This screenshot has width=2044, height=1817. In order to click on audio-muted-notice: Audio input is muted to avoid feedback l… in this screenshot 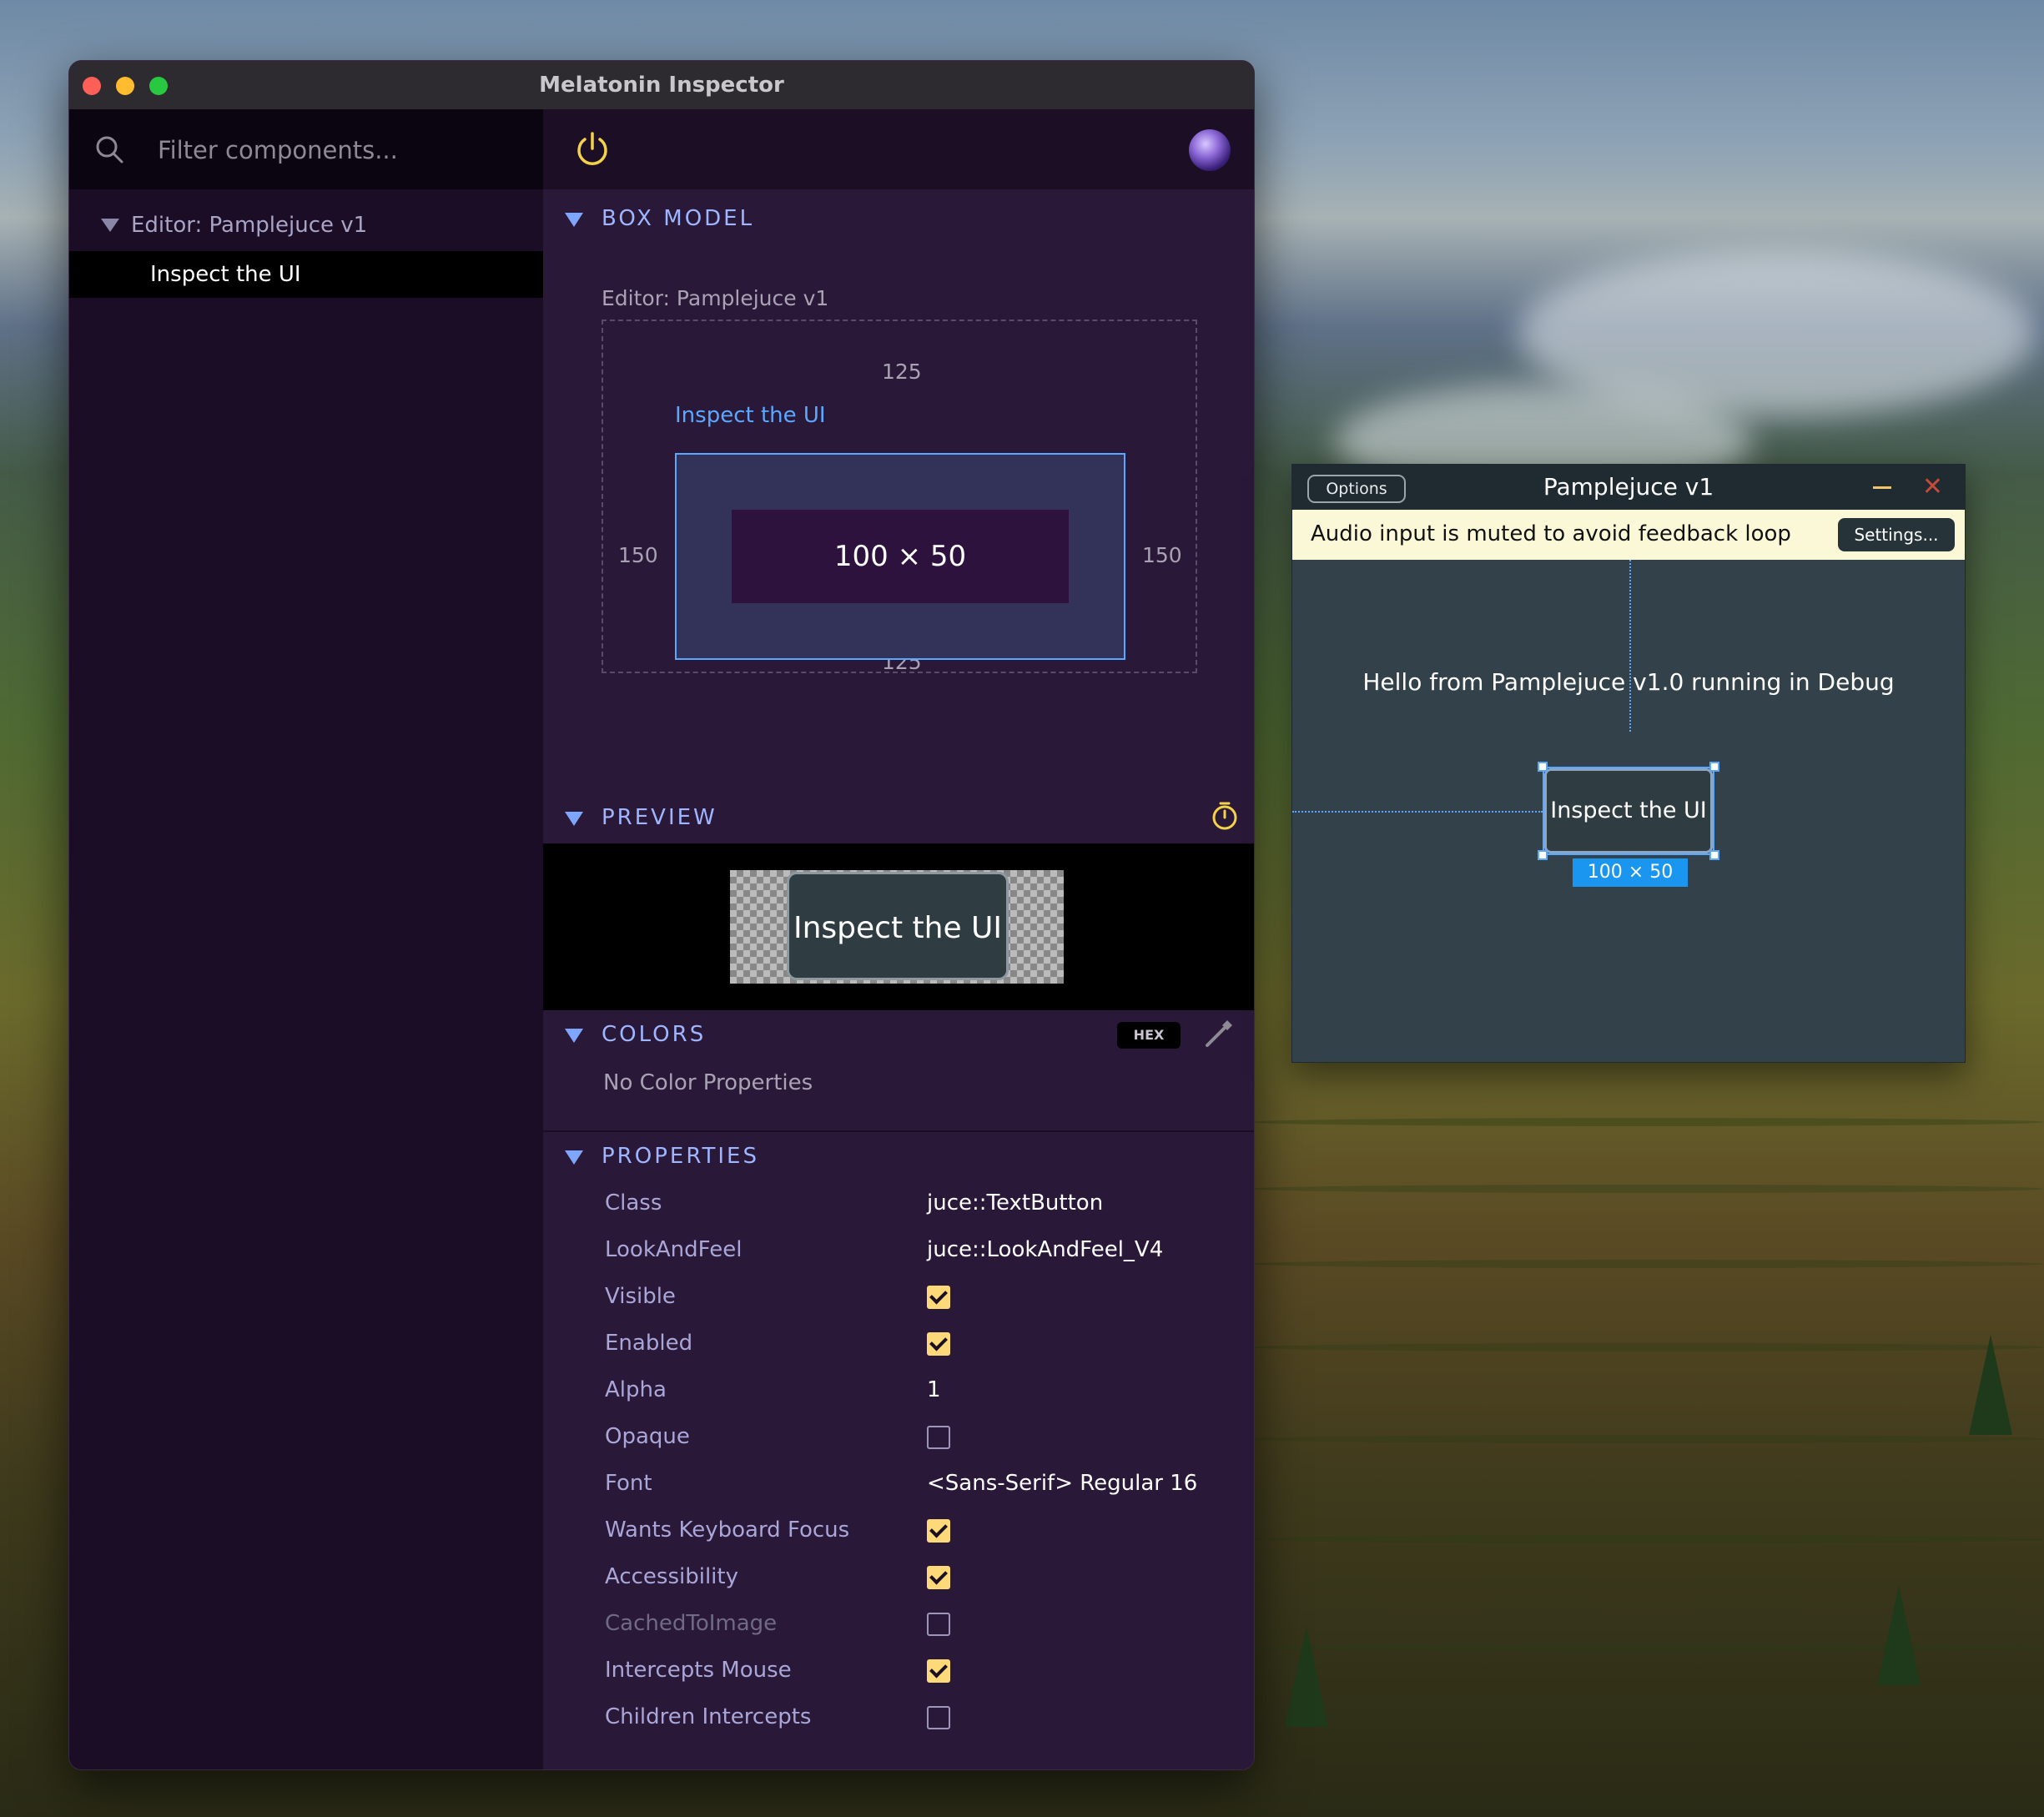, I will do `click(1628, 535)`.